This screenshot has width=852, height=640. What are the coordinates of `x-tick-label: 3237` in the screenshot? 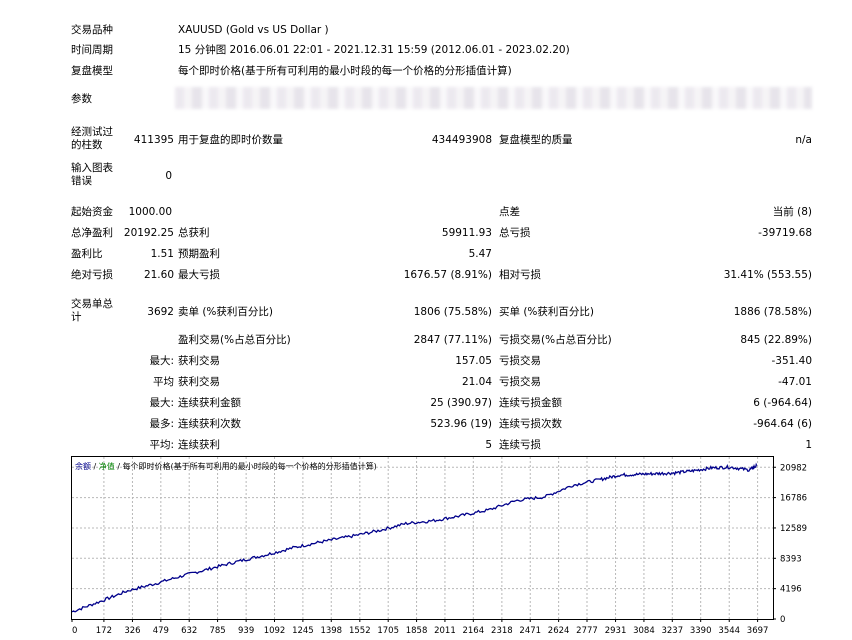 It's located at (672, 631).